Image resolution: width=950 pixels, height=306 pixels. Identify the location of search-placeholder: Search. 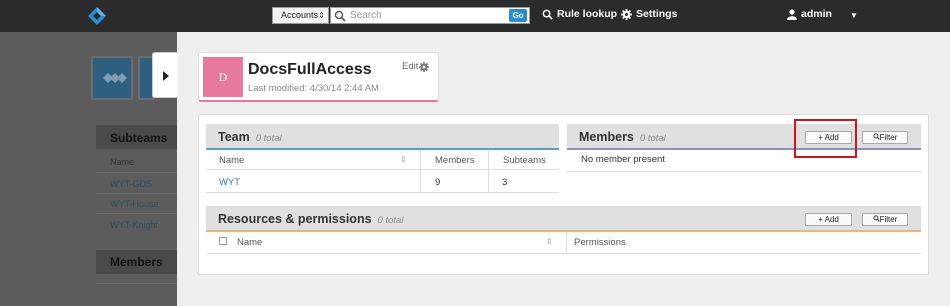
(366, 15).